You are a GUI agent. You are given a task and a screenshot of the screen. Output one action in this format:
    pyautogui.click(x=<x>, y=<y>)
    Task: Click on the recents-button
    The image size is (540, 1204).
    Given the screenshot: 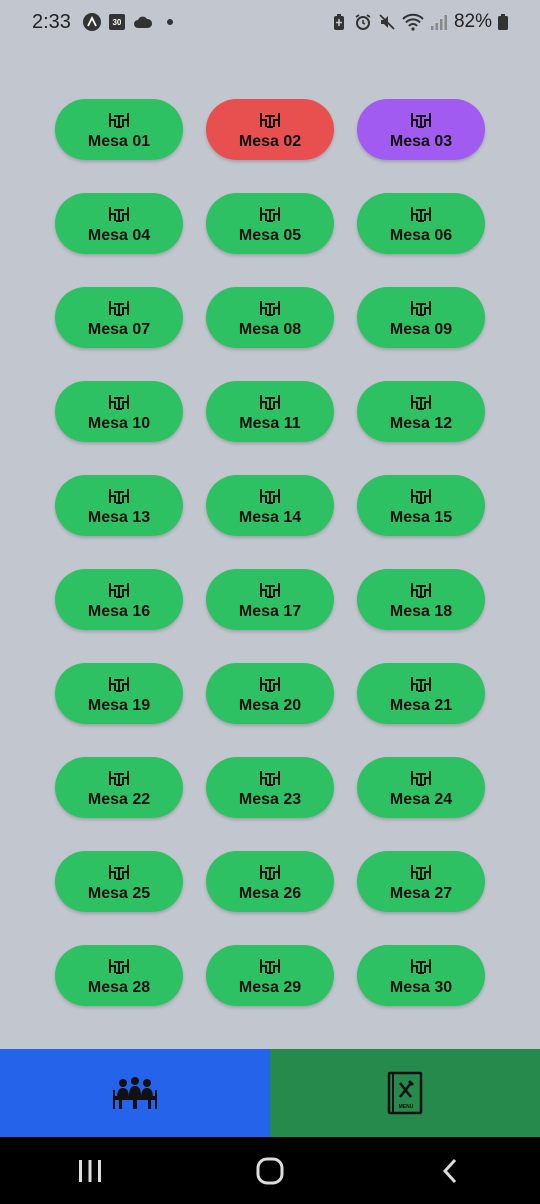 What is the action you would take?
    pyautogui.click(x=90, y=1171)
    